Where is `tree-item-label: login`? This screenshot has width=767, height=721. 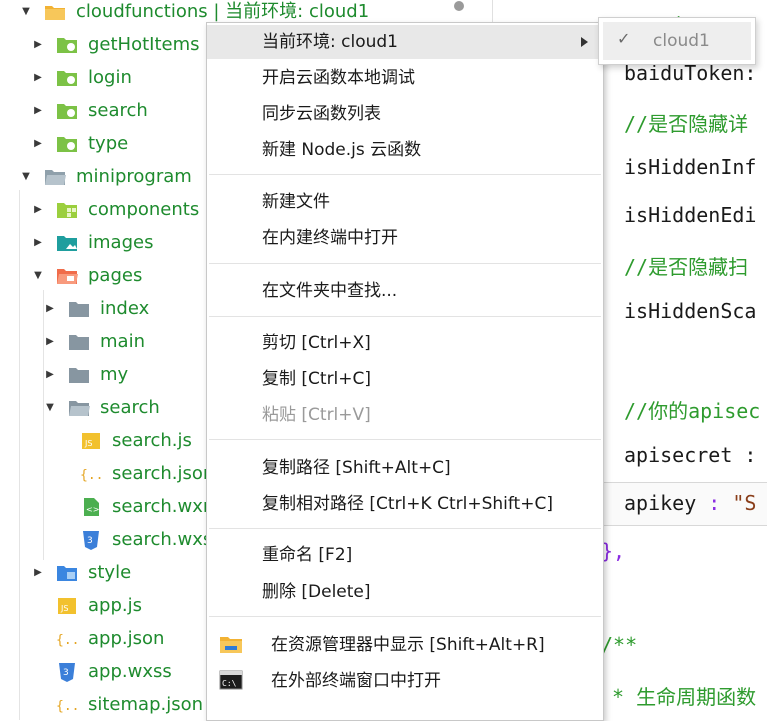
tree-item-label: login is located at coordinates (110, 77).